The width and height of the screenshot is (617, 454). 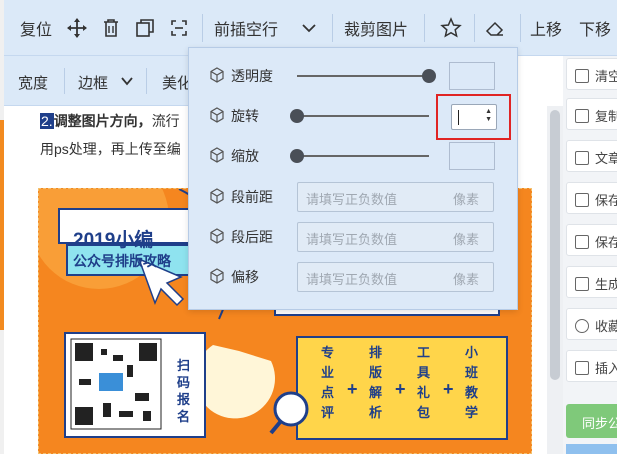 What do you see at coordinates (582, 76) in the screenshot?
I see `trash-icon` at bounding box center [582, 76].